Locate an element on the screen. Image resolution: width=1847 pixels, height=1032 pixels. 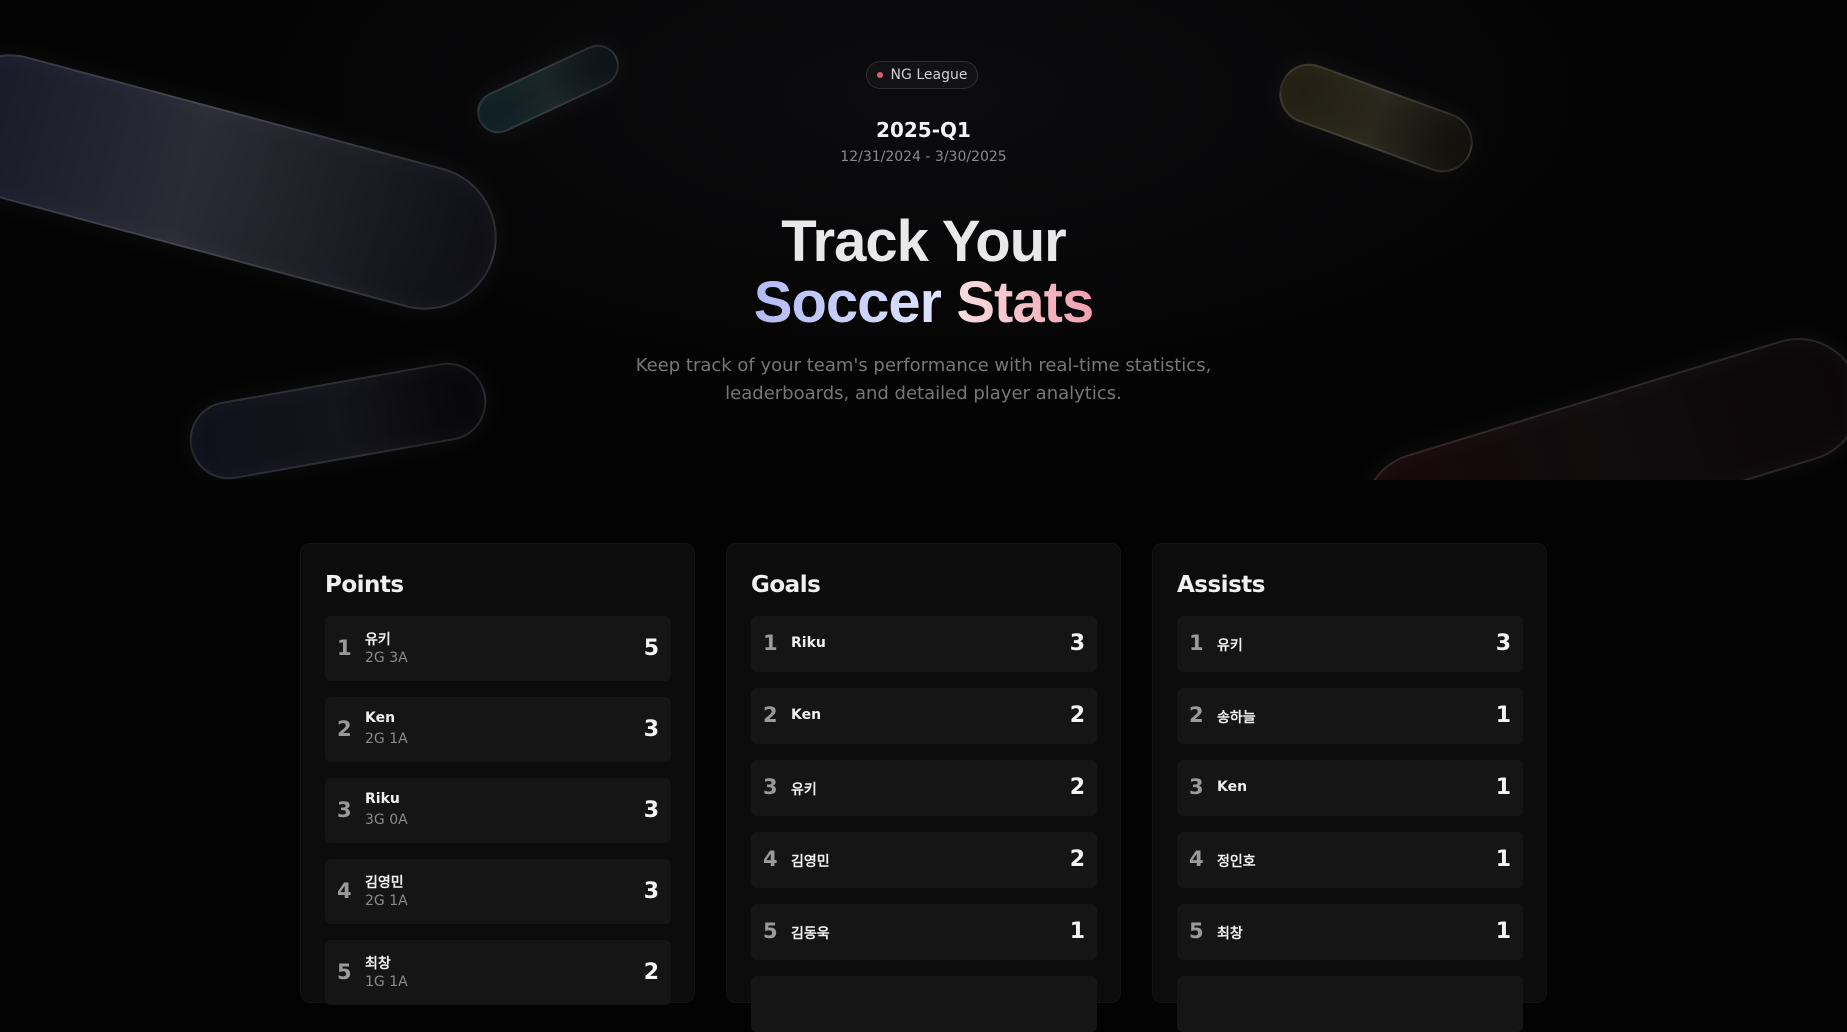
assists-title: Assists is located at coordinates (1221, 585).